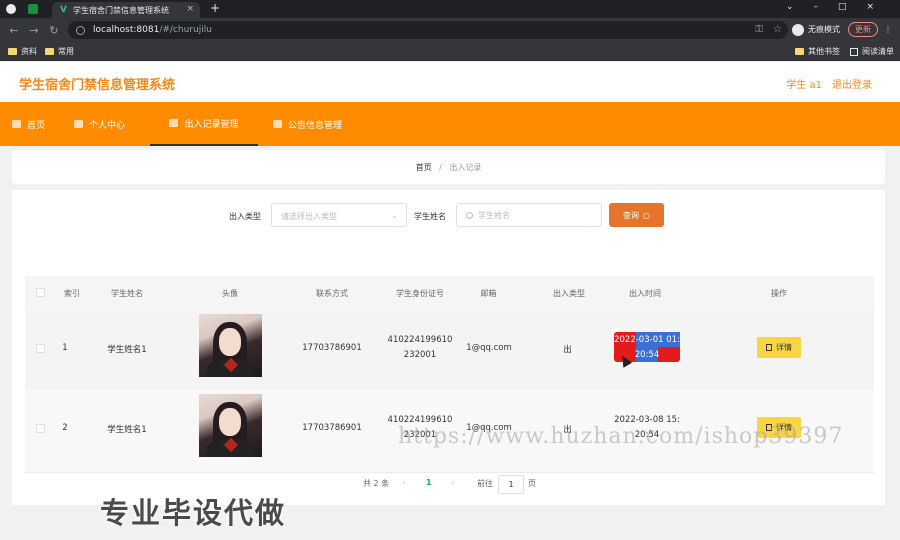  Describe the element at coordinates (824, 83) in the screenshot. I see `user-area: 学生 a1 退出登录` at that location.